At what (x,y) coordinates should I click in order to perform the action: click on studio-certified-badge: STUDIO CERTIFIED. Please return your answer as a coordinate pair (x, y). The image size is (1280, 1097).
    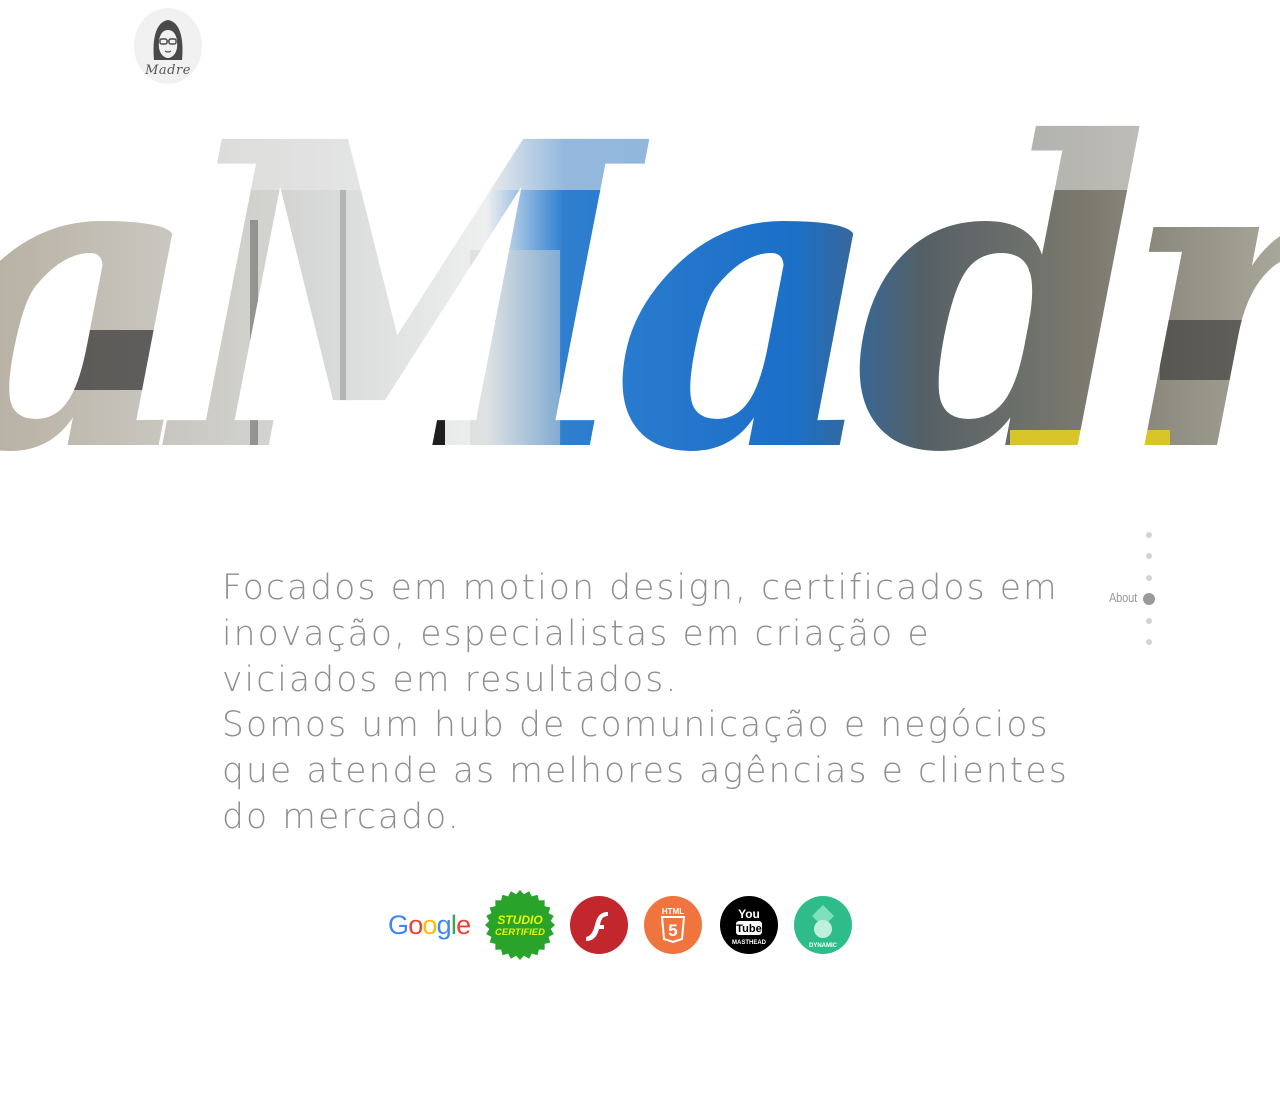
    Looking at the image, I should click on (520, 927).